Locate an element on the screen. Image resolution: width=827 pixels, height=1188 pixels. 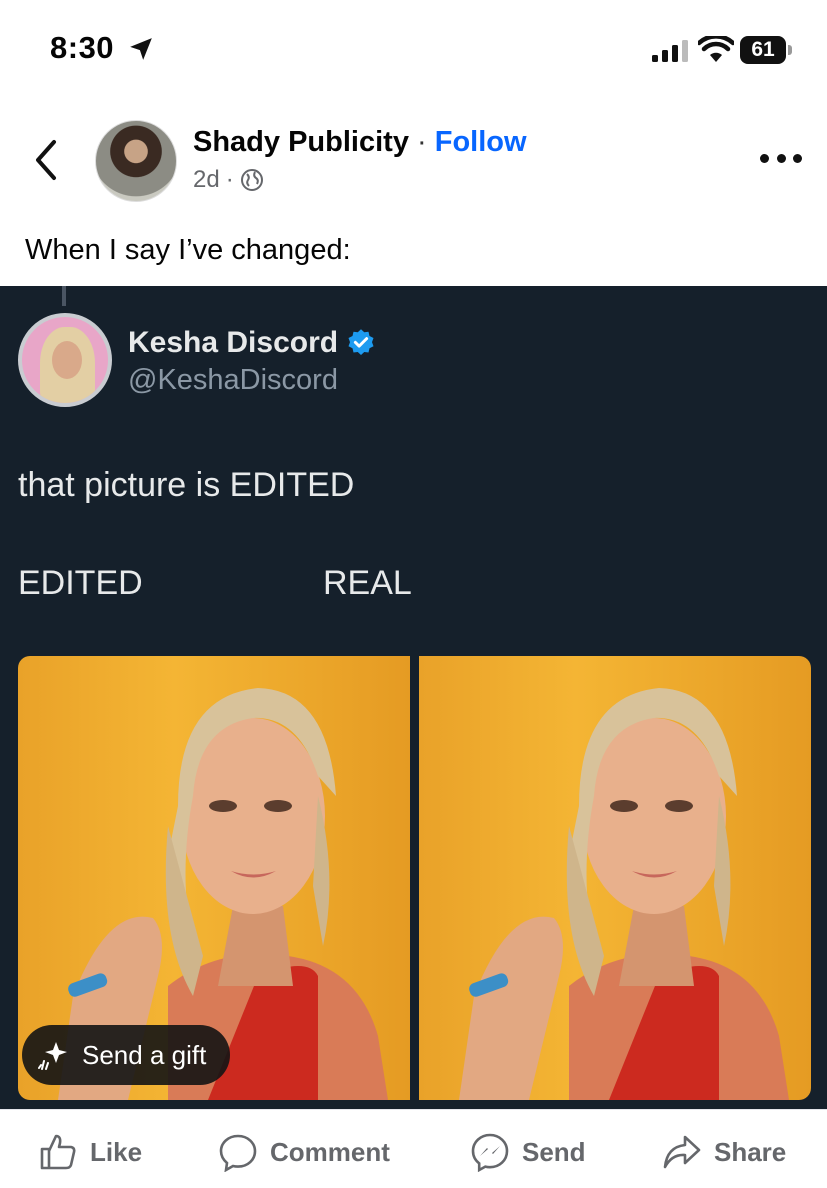
wifi-icon is located at coordinates (716, 49).